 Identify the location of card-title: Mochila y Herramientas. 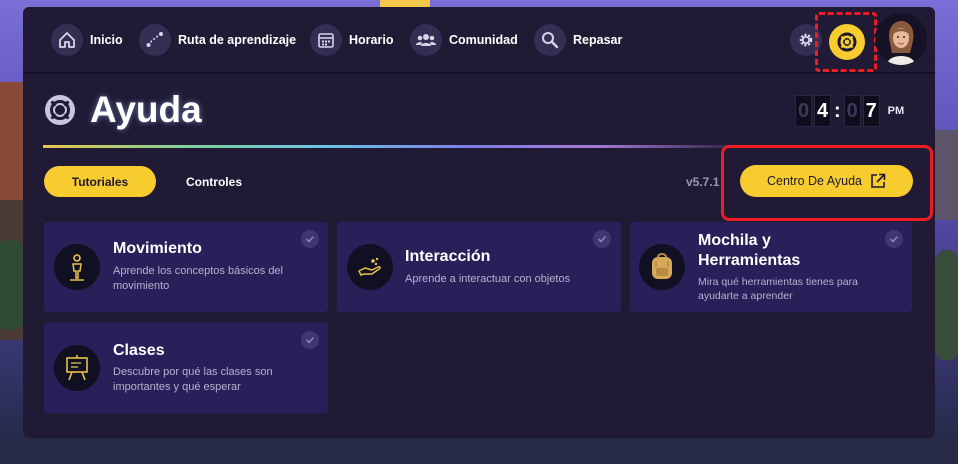
(749, 250).